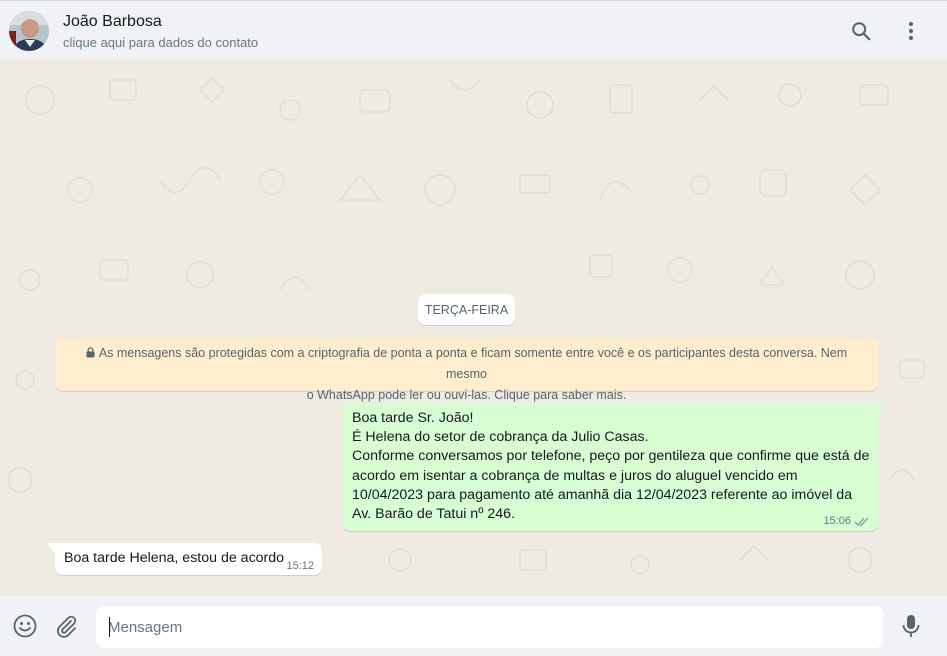 The width and height of the screenshot is (947, 656). I want to click on double-check-icon, so click(861, 521).